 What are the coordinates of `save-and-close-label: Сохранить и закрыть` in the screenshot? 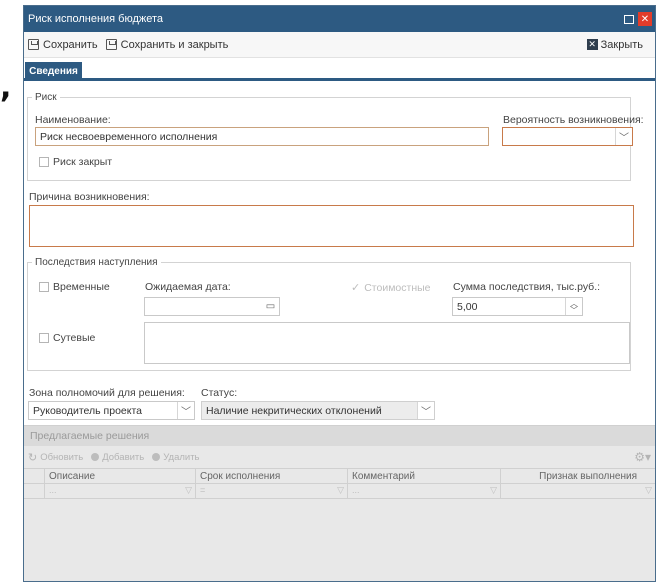 It's located at (174, 44).